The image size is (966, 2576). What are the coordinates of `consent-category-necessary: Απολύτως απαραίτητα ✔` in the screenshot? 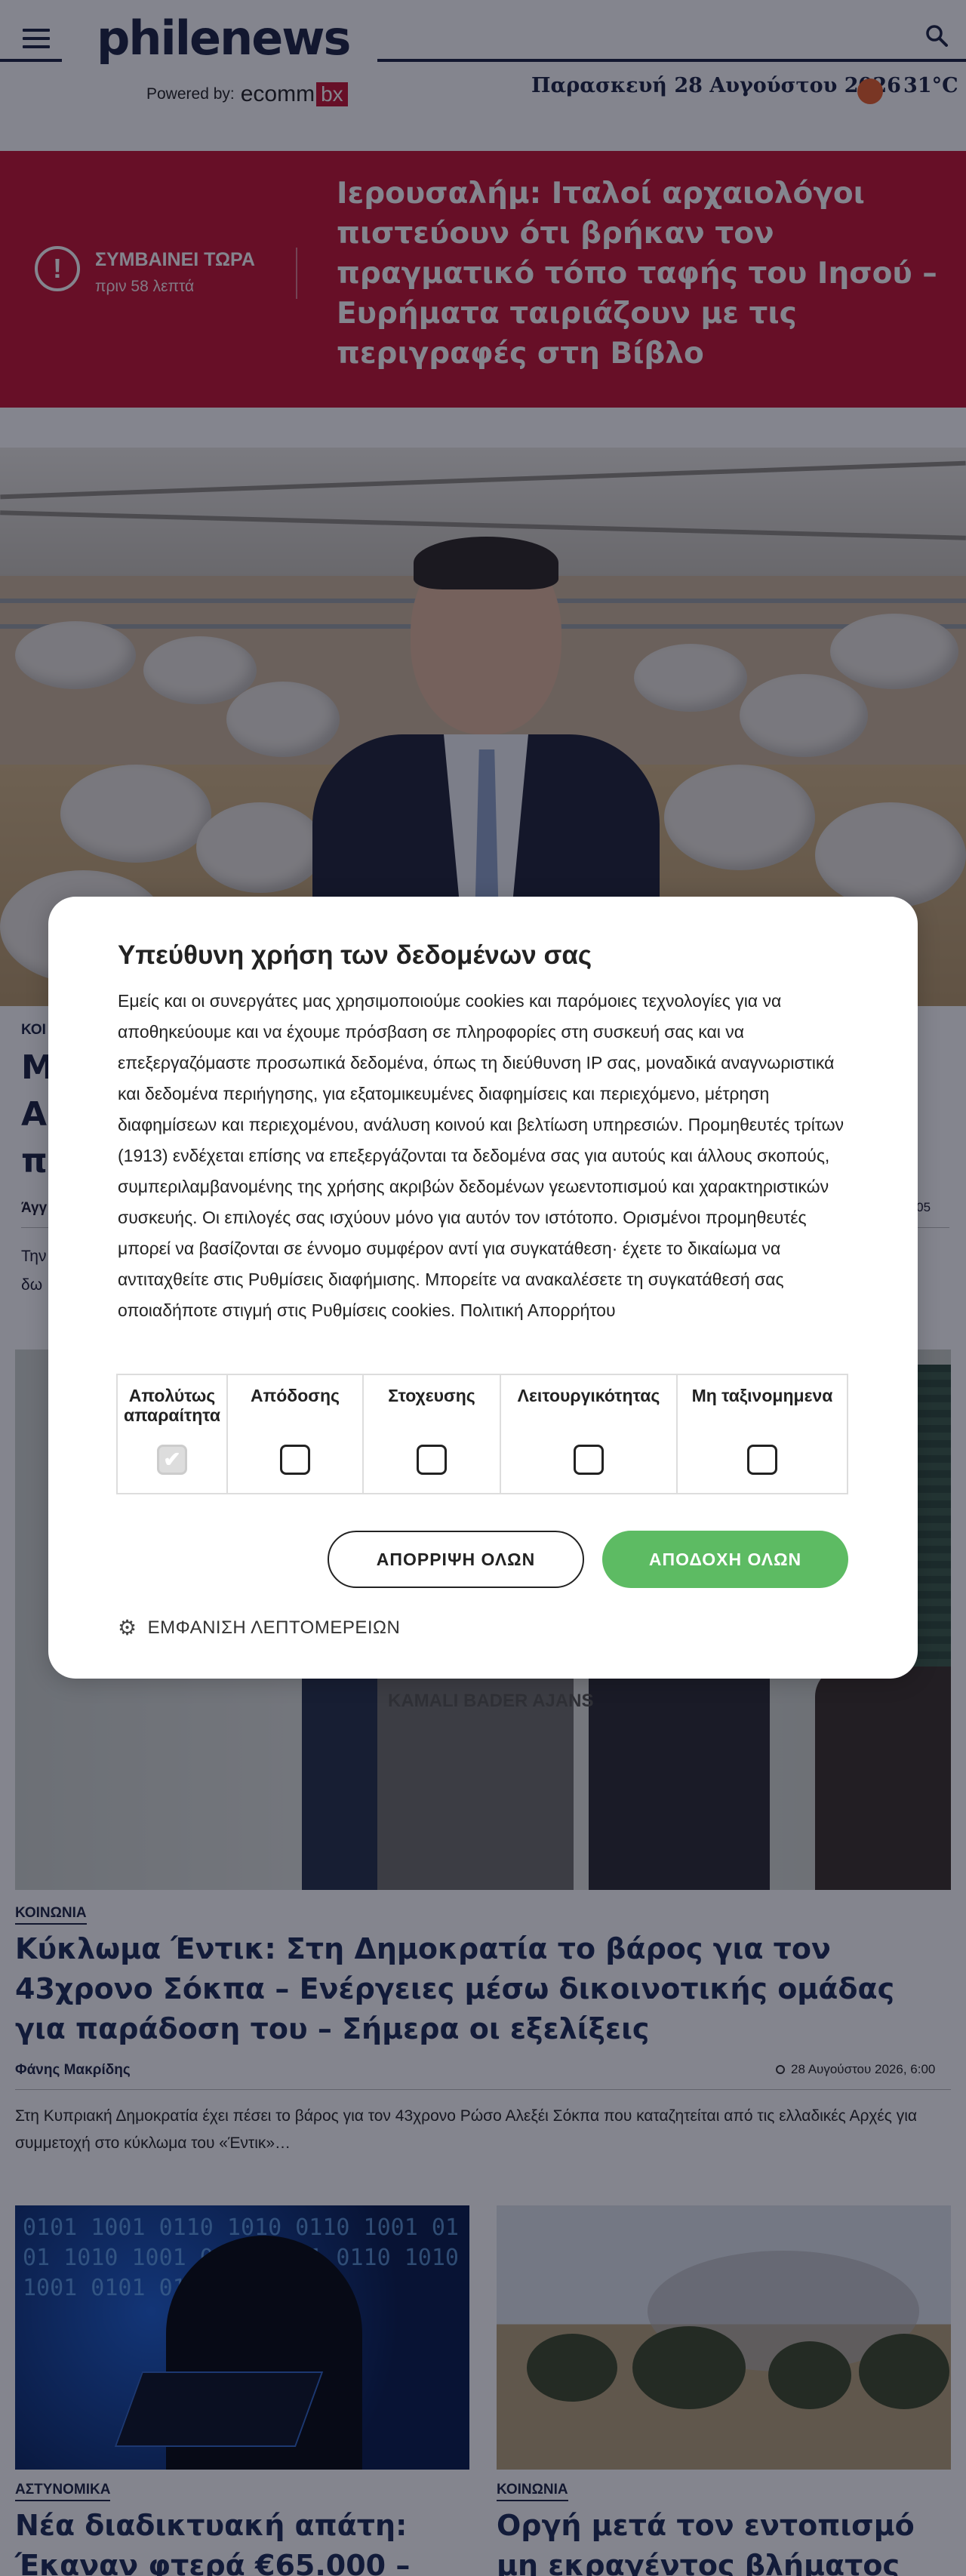 It's located at (173, 1434).